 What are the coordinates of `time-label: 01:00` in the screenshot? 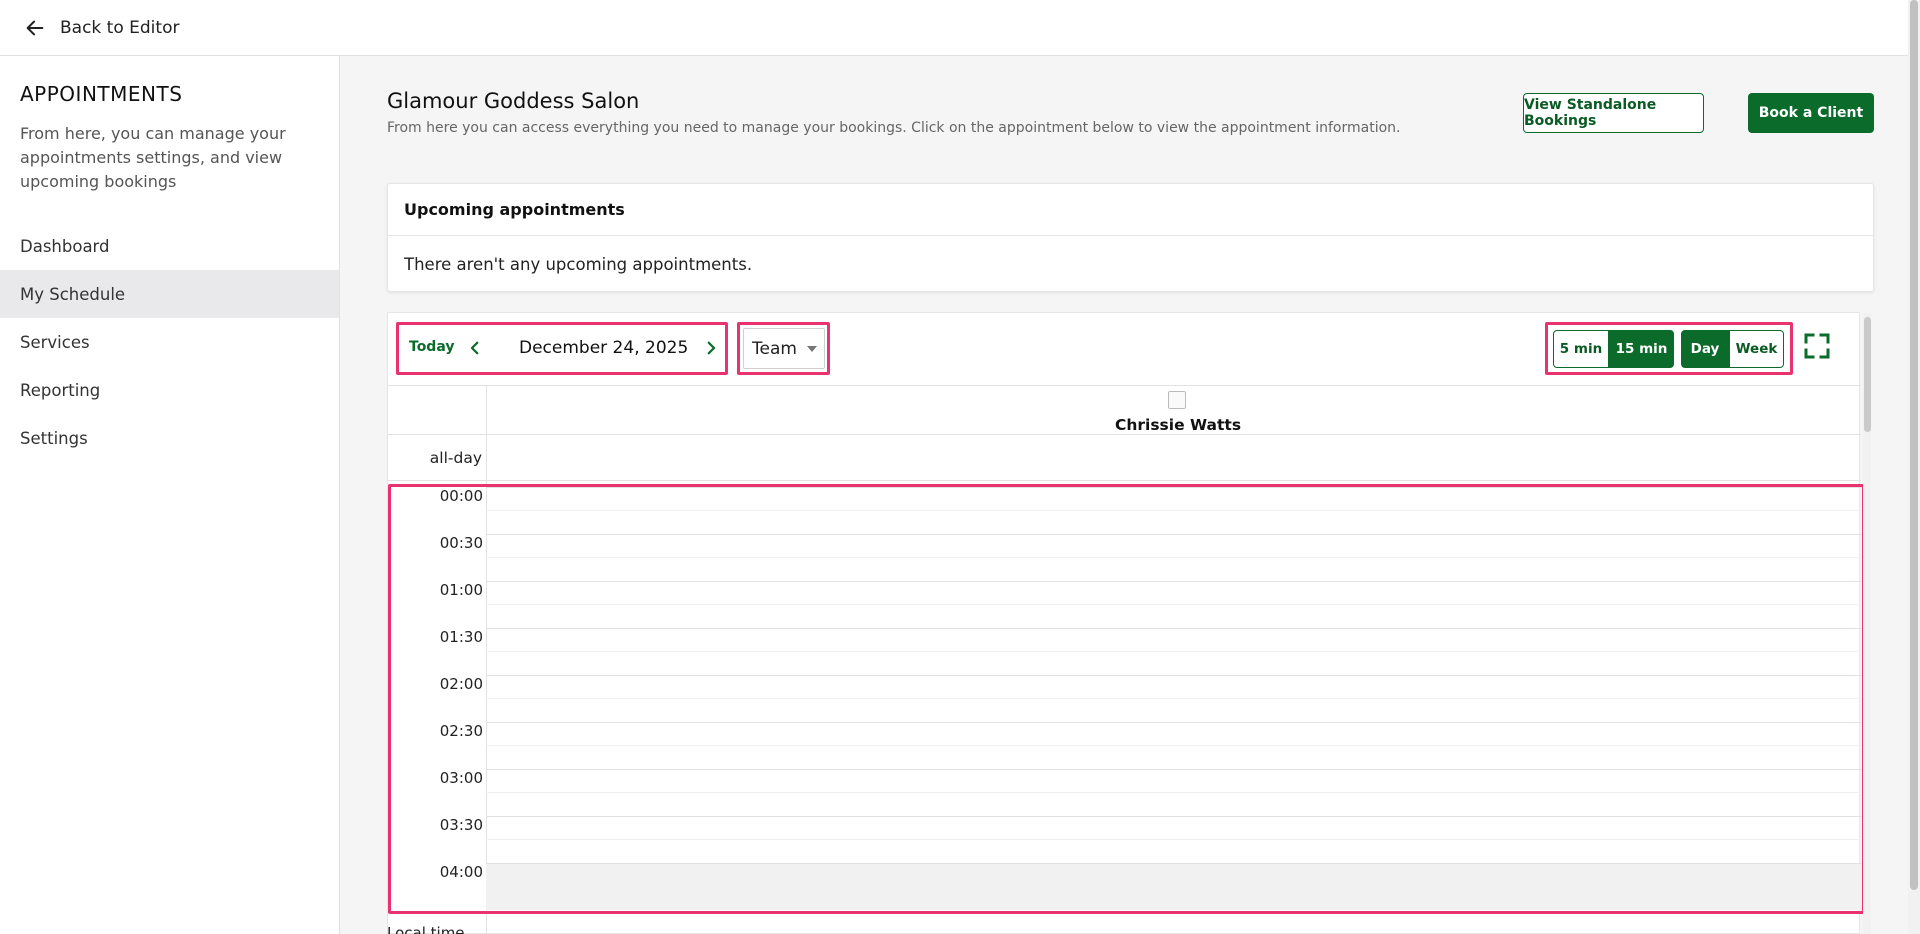 It's located at (461, 590).